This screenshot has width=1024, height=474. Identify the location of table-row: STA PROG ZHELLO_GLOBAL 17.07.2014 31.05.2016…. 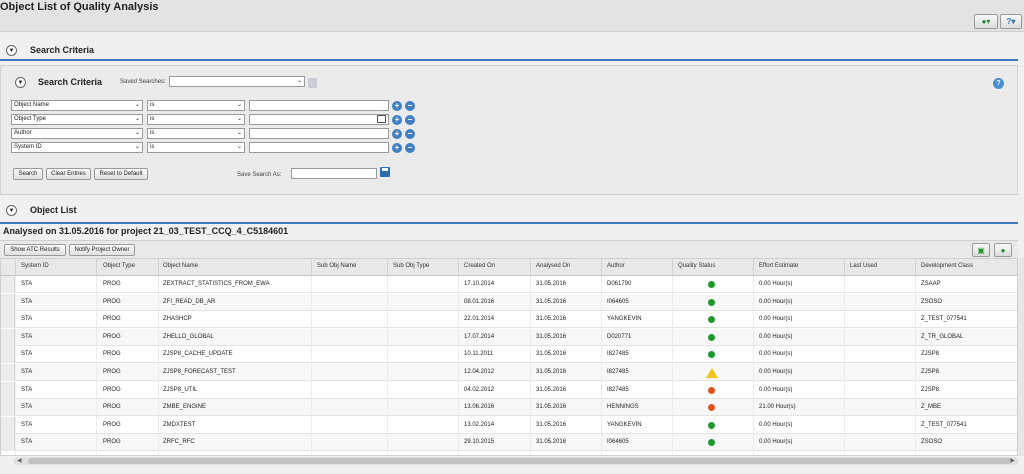
(509, 337).